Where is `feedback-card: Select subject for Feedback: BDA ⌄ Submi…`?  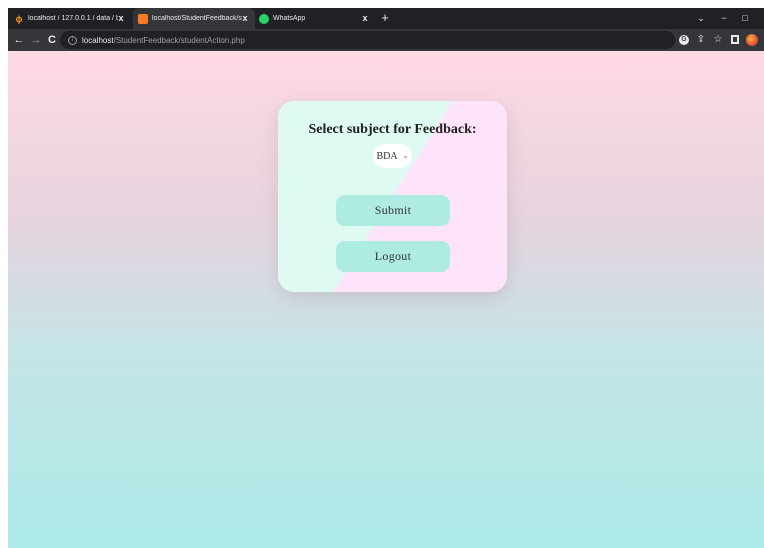 feedback-card: Select subject for Feedback: BDA ⌄ Submi… is located at coordinates (392, 196).